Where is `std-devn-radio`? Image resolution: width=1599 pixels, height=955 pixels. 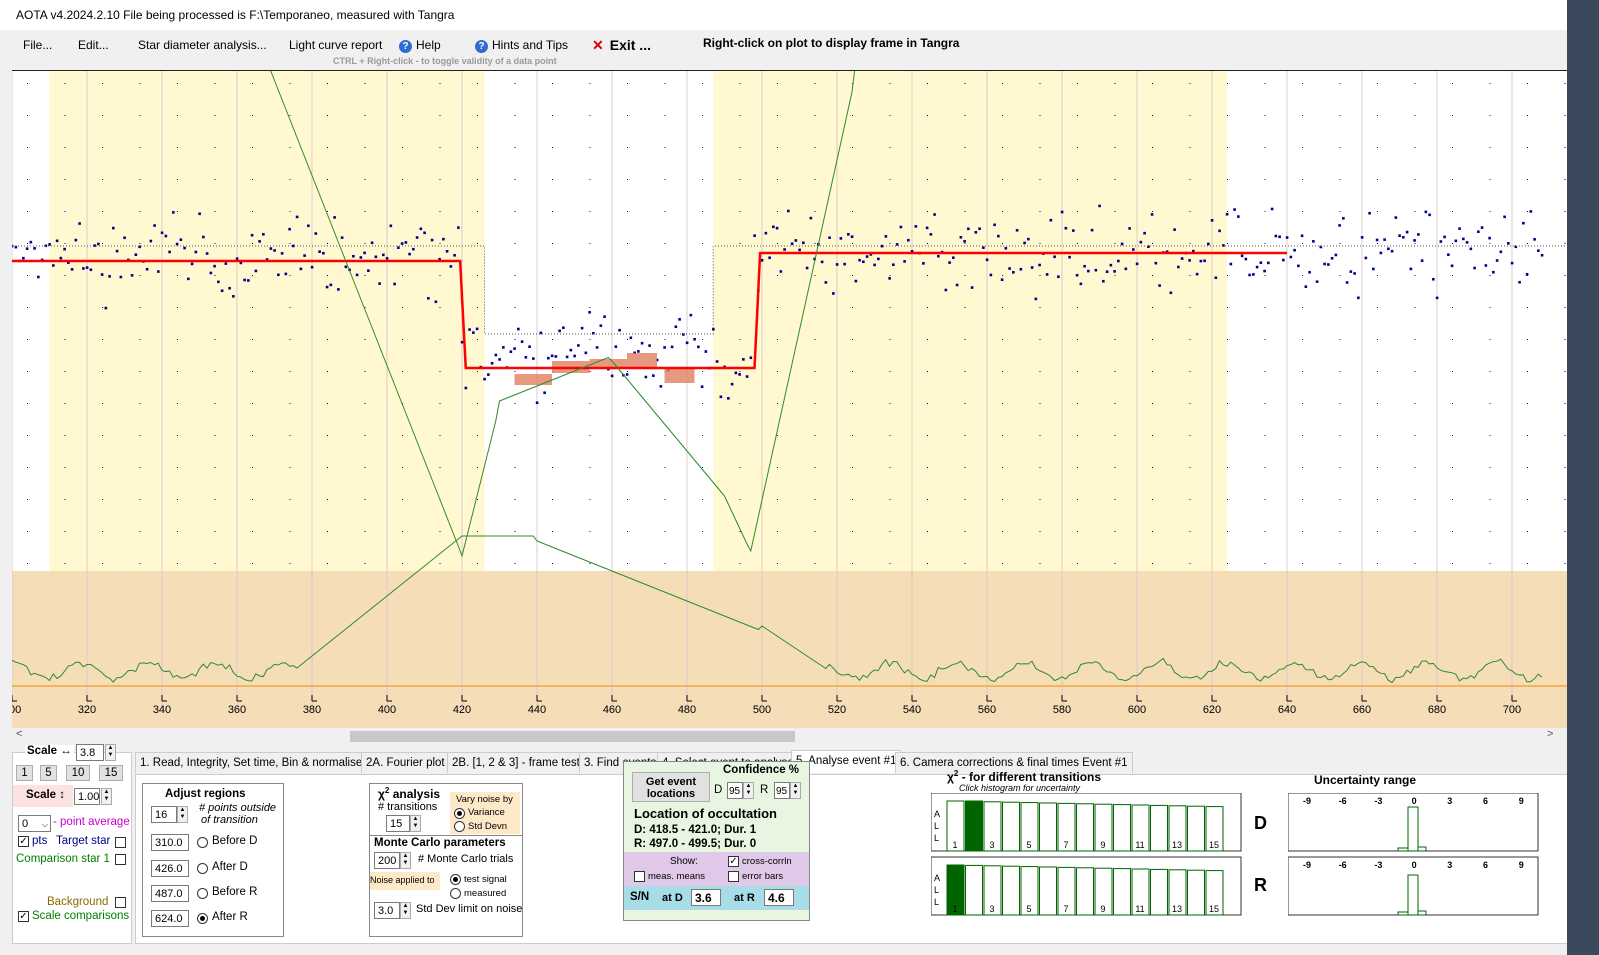
std-devn-radio is located at coordinates (459, 826).